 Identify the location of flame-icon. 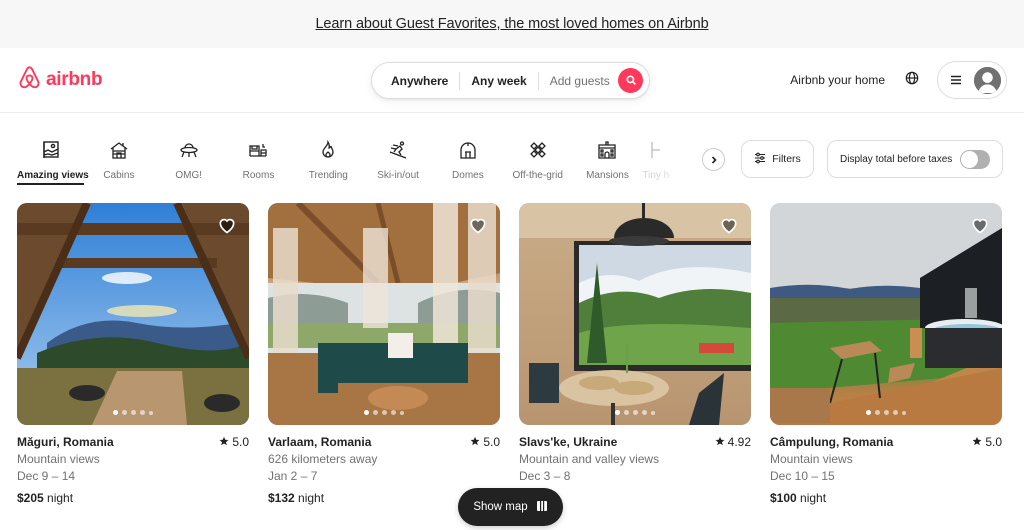
(328, 150).